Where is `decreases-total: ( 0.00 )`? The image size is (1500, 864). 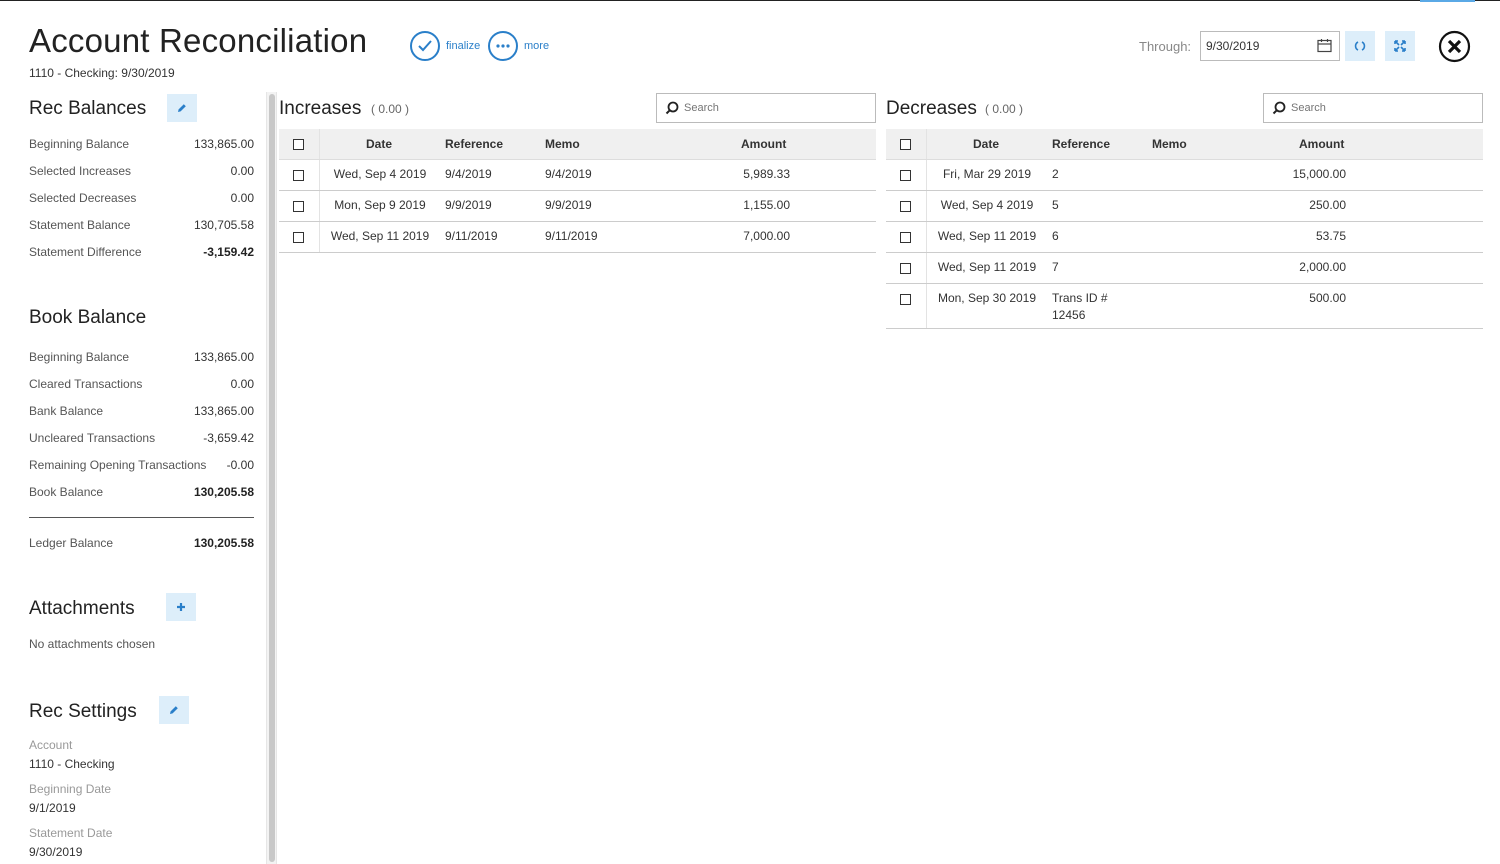 decreases-total: ( 0.00 ) is located at coordinates (1004, 109).